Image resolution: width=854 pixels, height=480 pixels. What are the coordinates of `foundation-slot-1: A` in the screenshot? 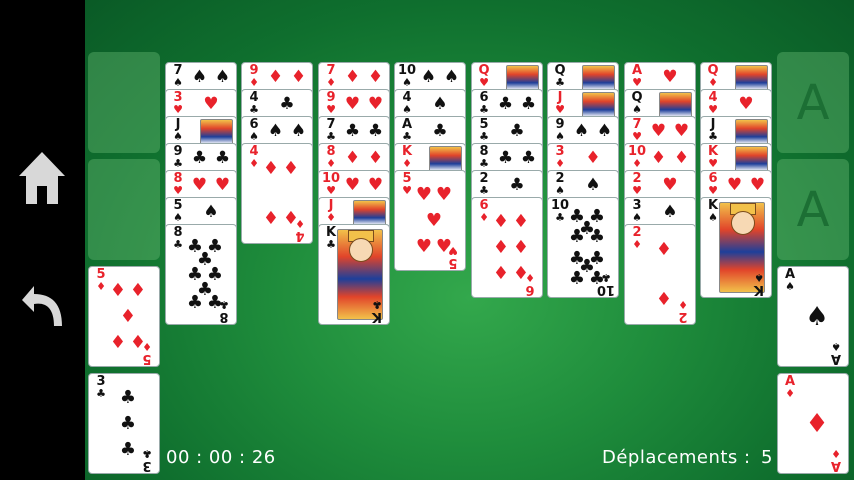 It's located at (813, 102).